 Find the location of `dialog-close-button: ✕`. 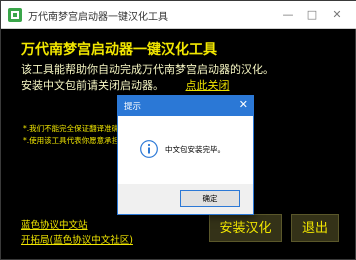

dialog-close-button: ✕ is located at coordinates (243, 104).